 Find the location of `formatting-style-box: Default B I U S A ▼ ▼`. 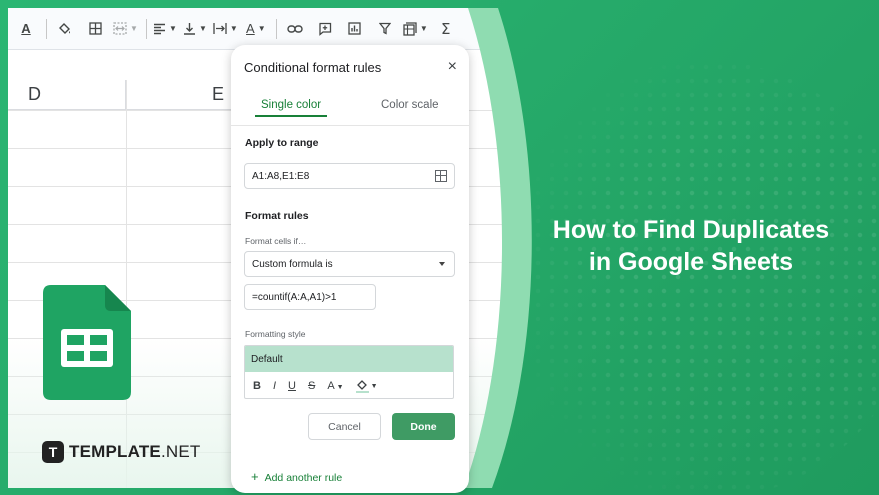

formatting-style-box: Default B I U S A ▼ ▼ is located at coordinates (349, 372).